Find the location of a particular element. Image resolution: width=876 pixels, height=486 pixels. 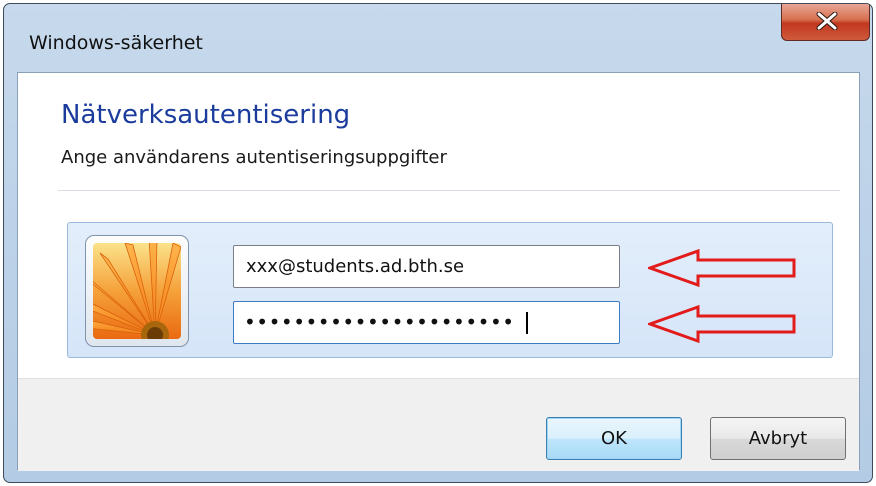

password-dots: •••••••••••••••••••••• is located at coordinates (379, 322).